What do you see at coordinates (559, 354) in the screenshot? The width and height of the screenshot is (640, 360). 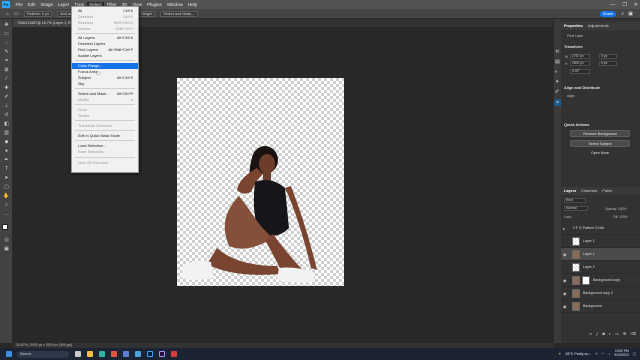 I see `weather-icon: ☀` at bounding box center [559, 354].